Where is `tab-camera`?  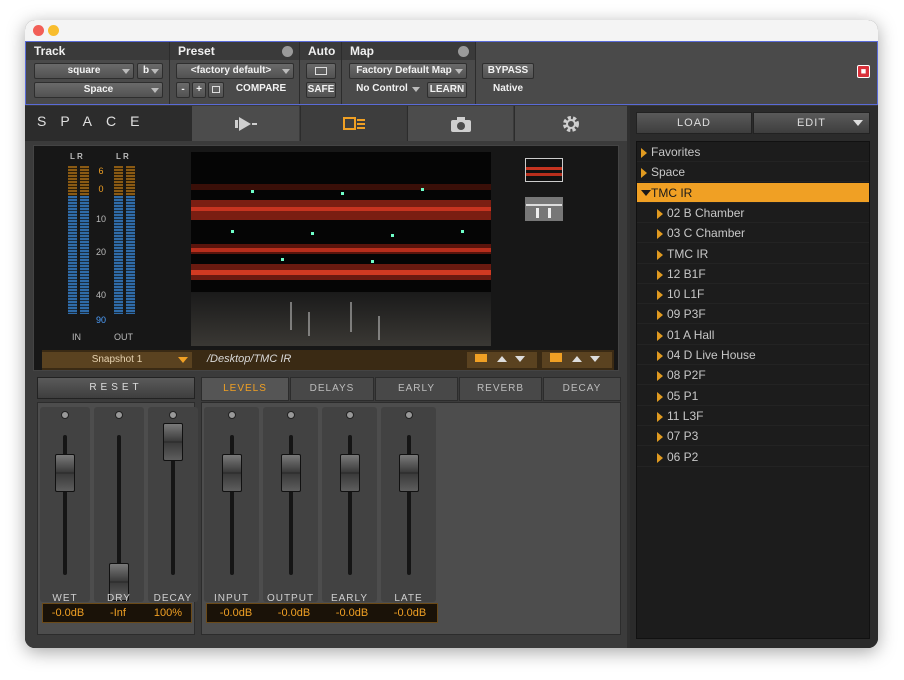
tab-camera is located at coordinates (460, 123).